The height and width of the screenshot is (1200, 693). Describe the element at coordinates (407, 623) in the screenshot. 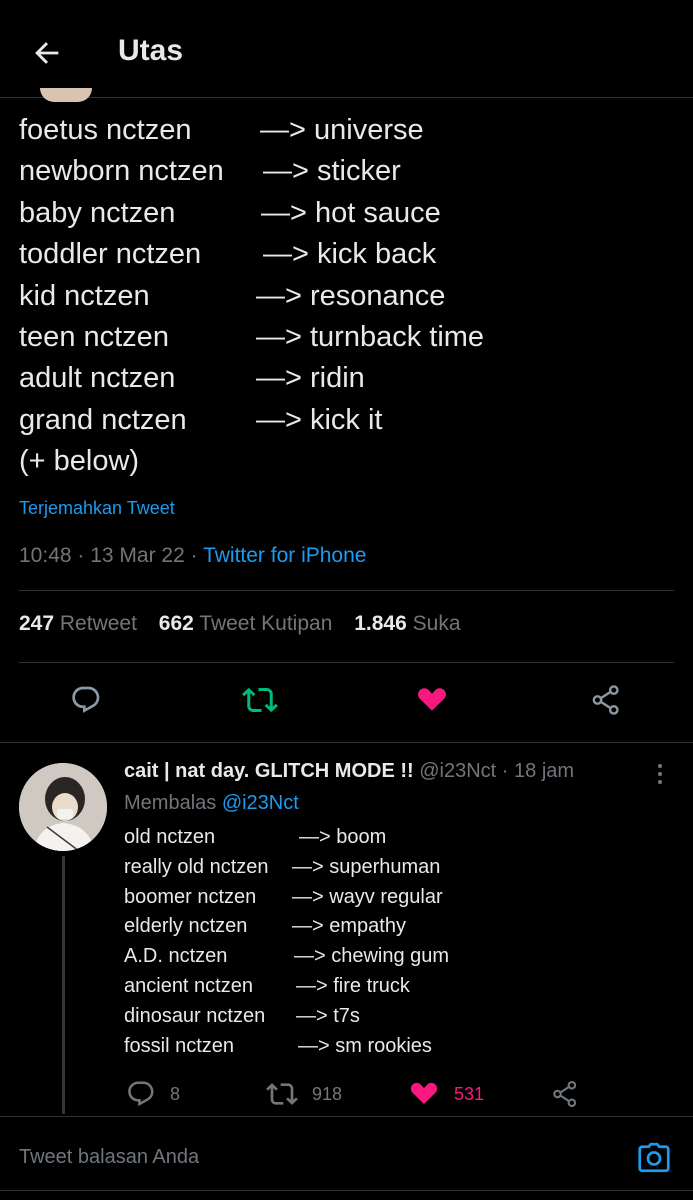

I see `like-stat: 1.846 Suka` at that location.